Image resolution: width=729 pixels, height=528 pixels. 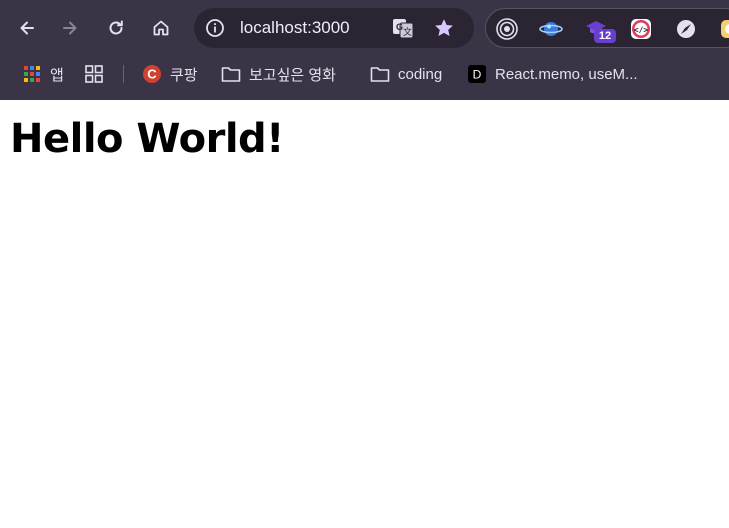 I want to click on dev-favicon: D, so click(x=477, y=74).